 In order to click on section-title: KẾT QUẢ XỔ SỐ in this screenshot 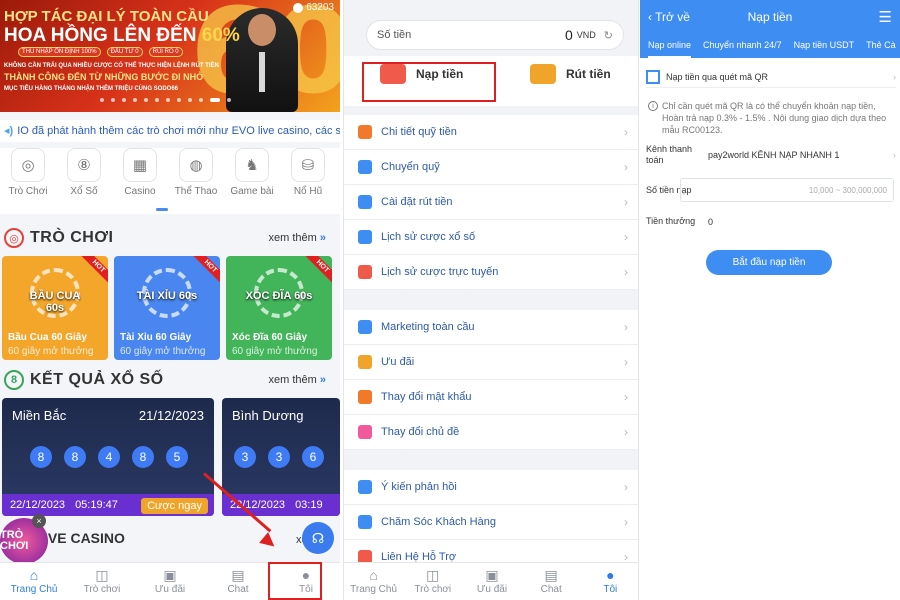, I will do `click(97, 379)`.